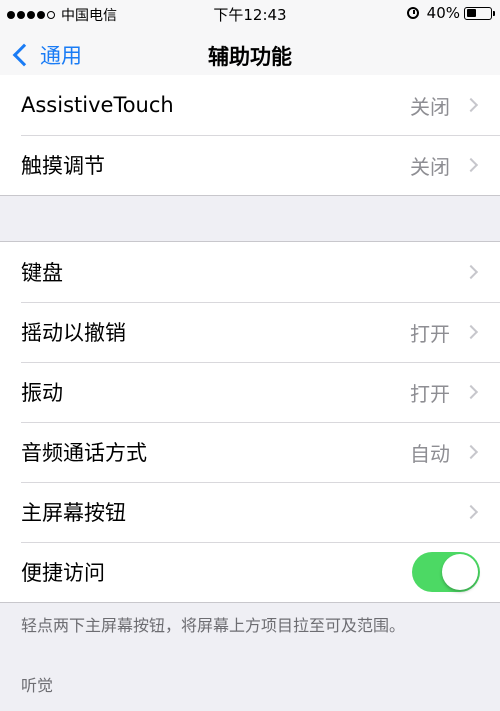  Describe the element at coordinates (250, 392) in the screenshot. I see `row-vibration: 振动 打开` at that location.